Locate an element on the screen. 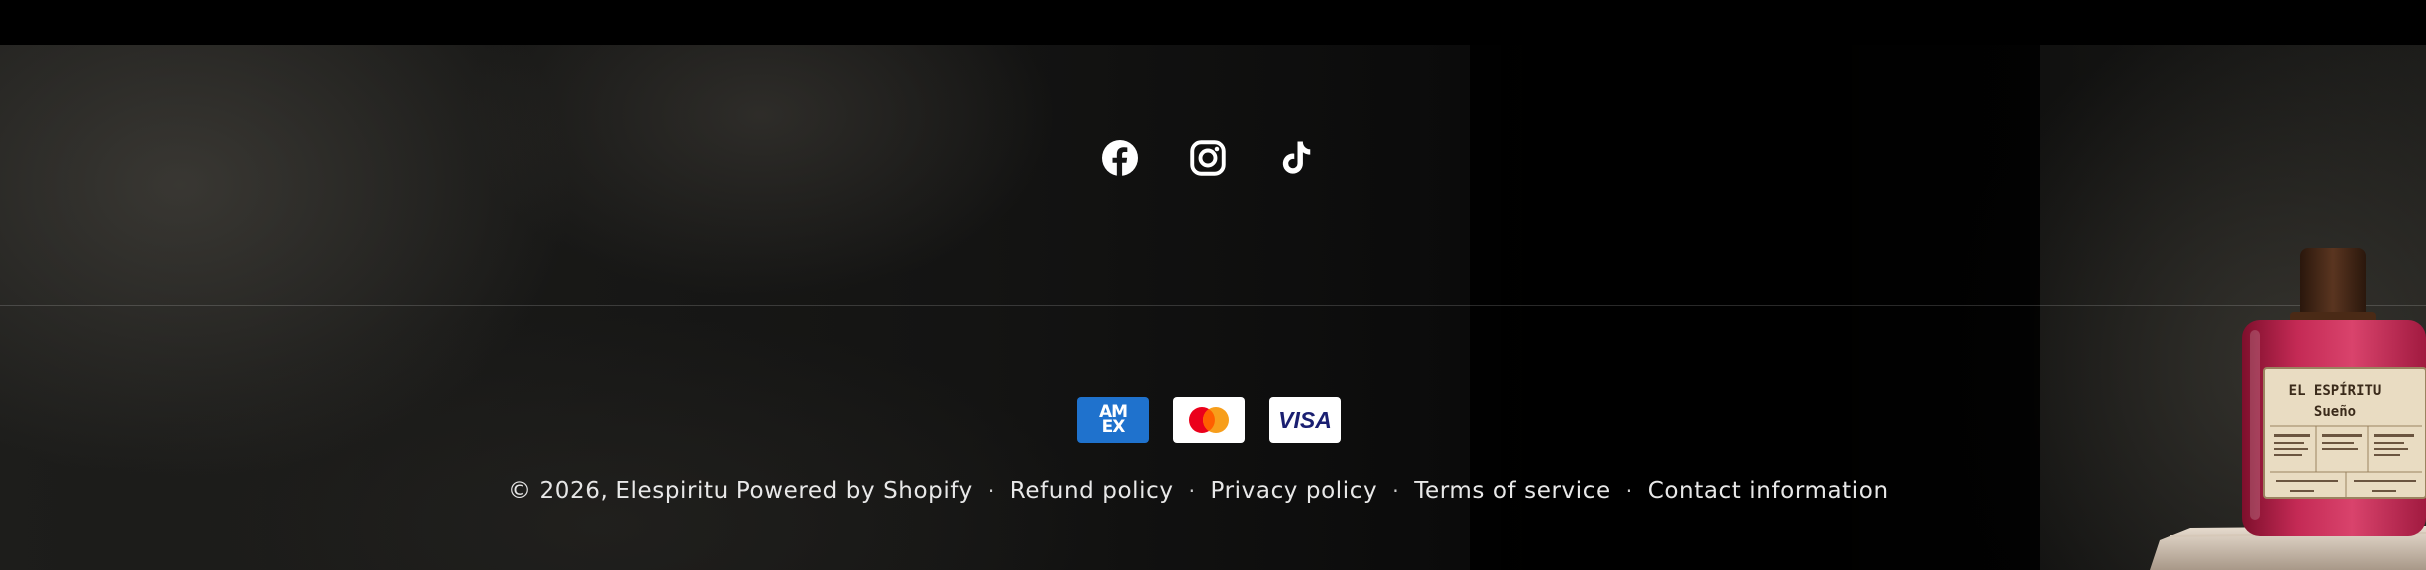 This screenshot has height=570, width=2426. brand-link: Elespiritu is located at coordinates (672, 491).